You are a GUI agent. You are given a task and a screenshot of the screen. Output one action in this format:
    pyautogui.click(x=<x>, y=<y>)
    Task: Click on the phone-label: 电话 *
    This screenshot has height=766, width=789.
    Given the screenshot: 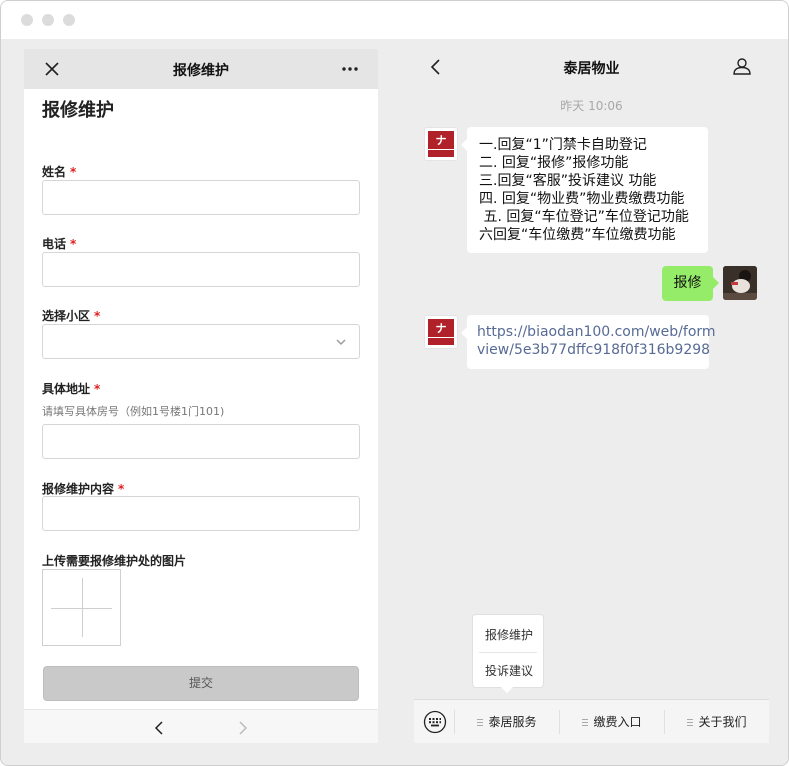 What is the action you would take?
    pyautogui.click(x=59, y=243)
    